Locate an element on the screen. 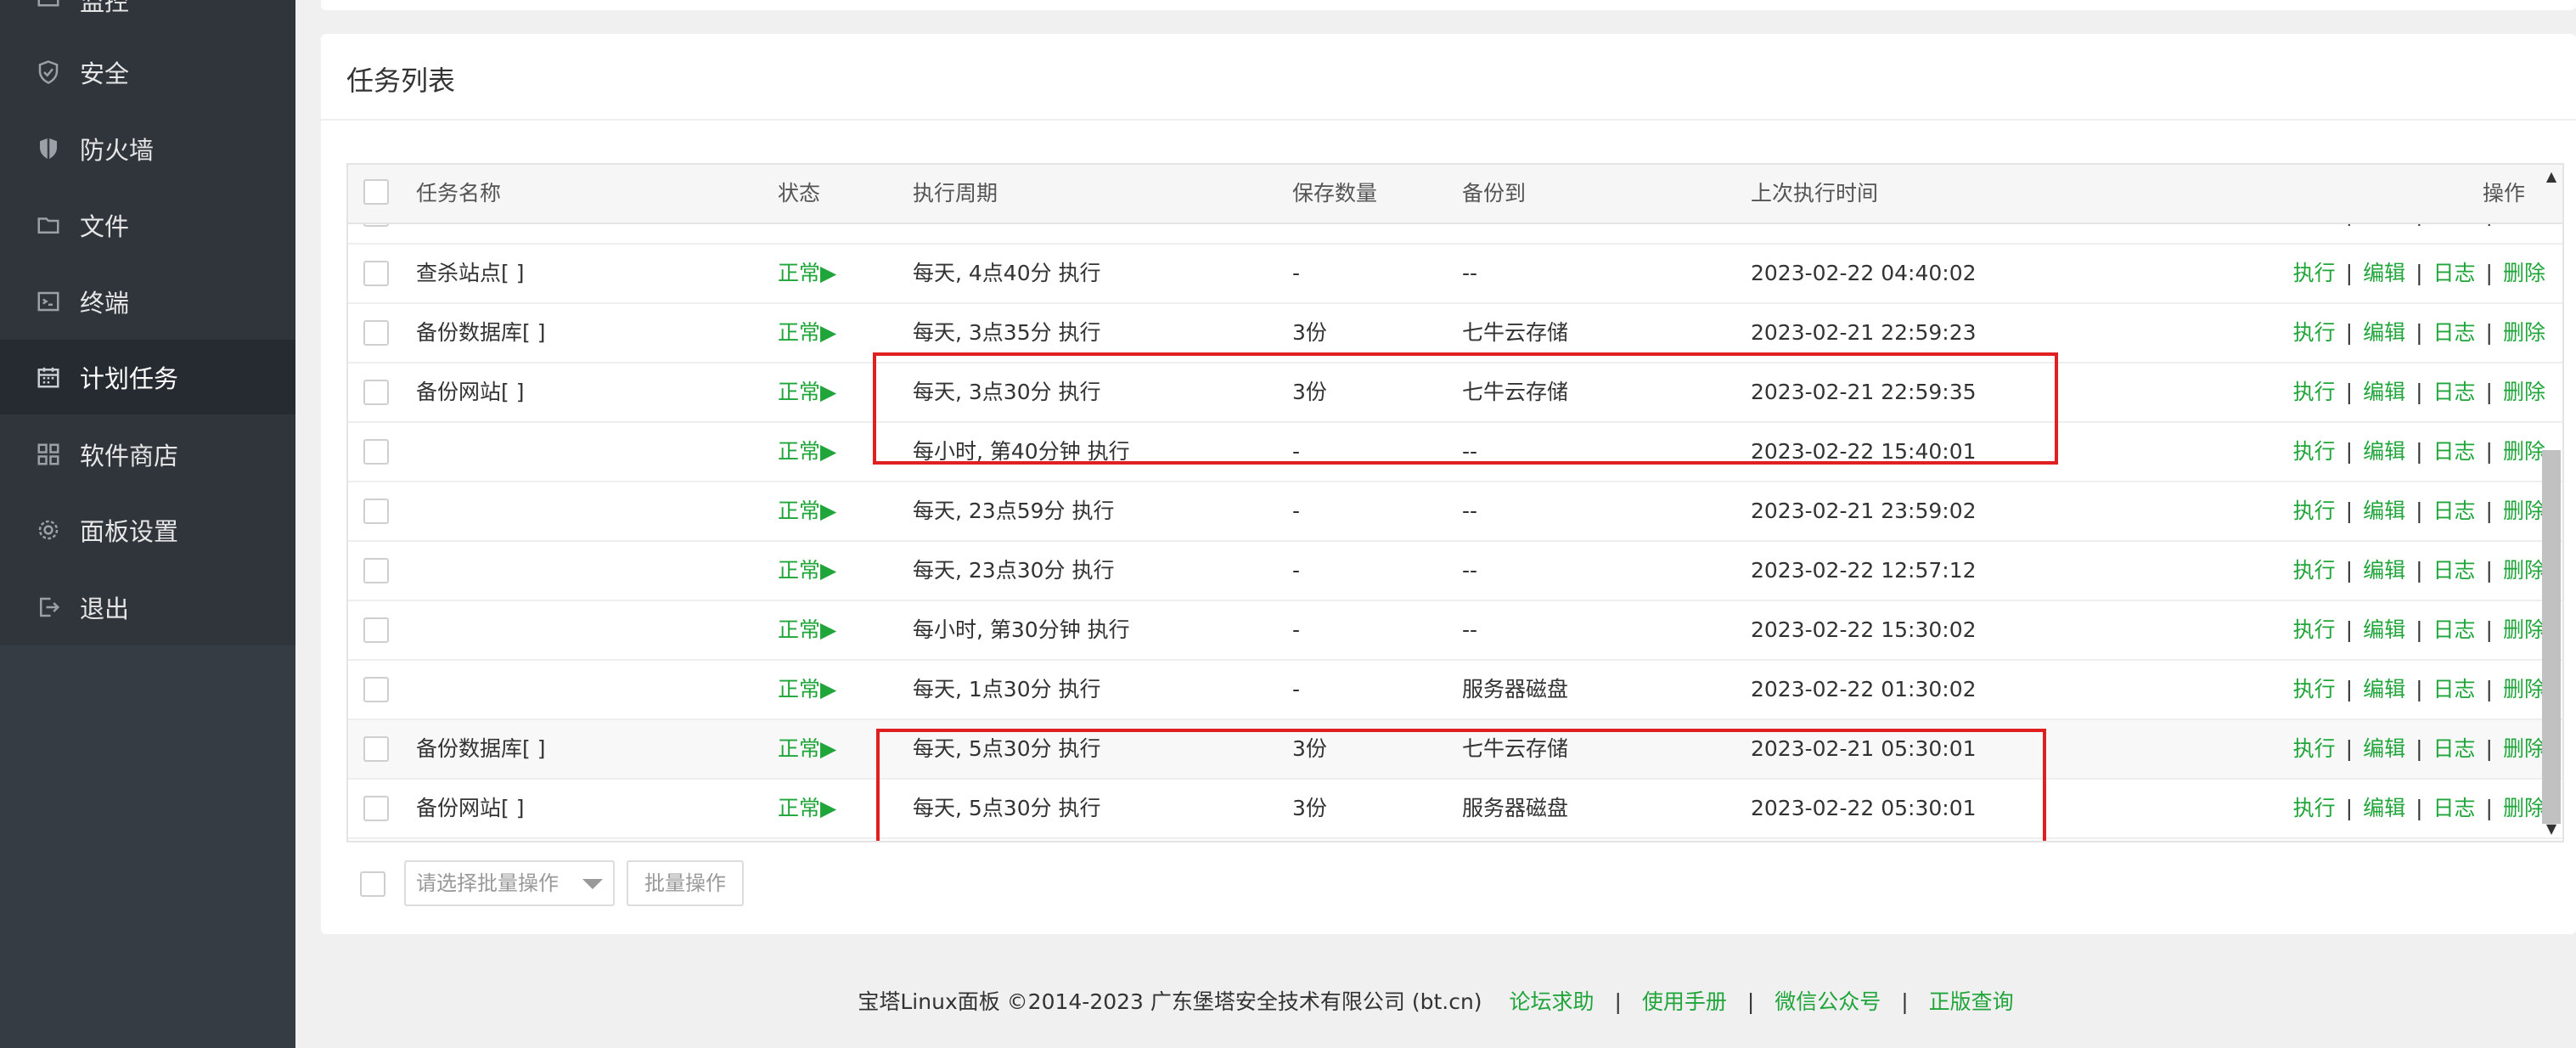 The width and height of the screenshot is (2576, 1048). sidebar-item-logout: 退出 is located at coordinates (147, 607).